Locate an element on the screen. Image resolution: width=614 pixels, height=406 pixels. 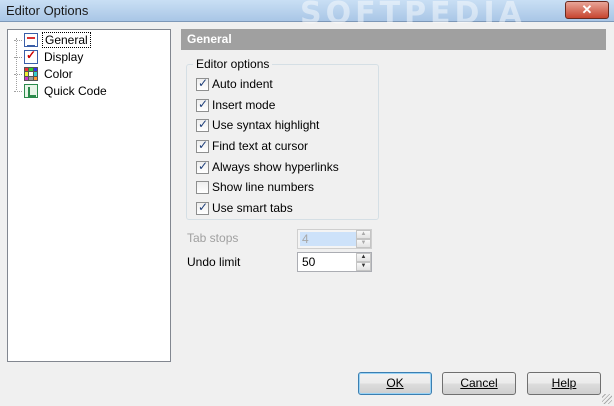
watermark: SOFTPEDIA is located at coordinates (413, 15).